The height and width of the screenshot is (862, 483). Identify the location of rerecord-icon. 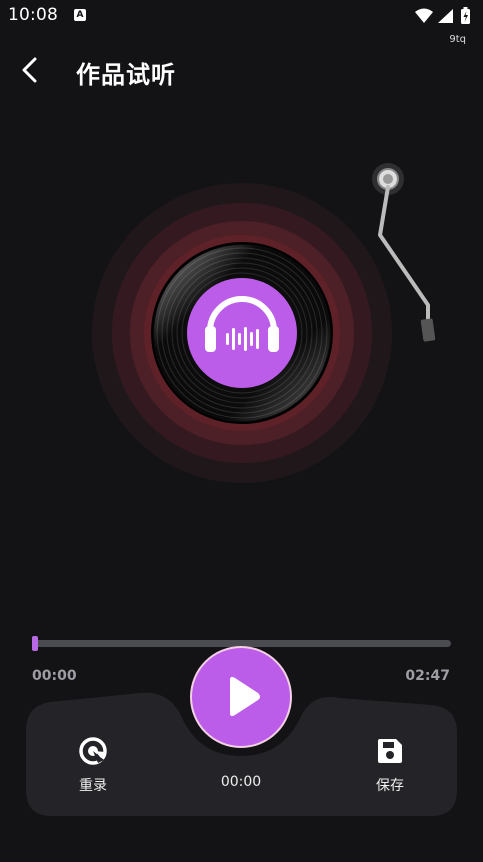
(93, 751).